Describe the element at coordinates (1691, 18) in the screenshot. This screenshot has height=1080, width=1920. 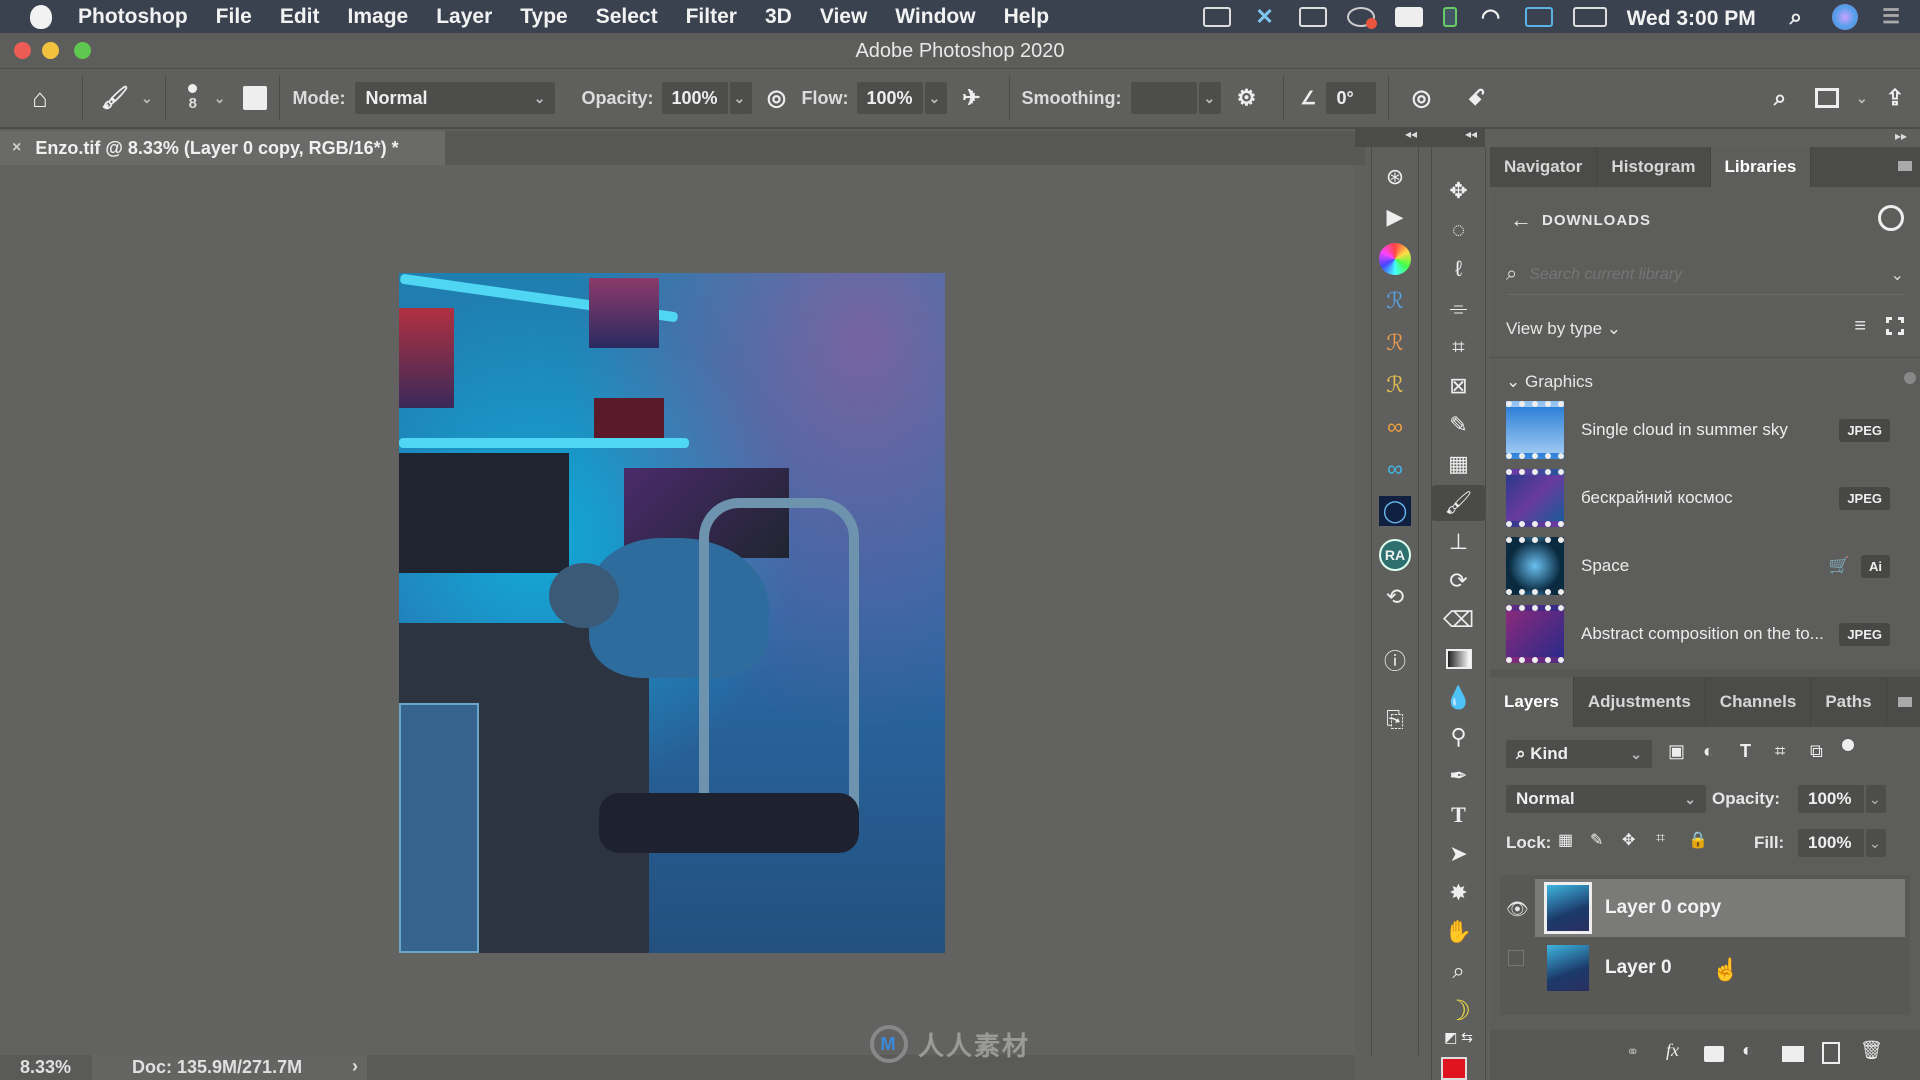
I see `clock: Wed 3:00 PM` at that location.